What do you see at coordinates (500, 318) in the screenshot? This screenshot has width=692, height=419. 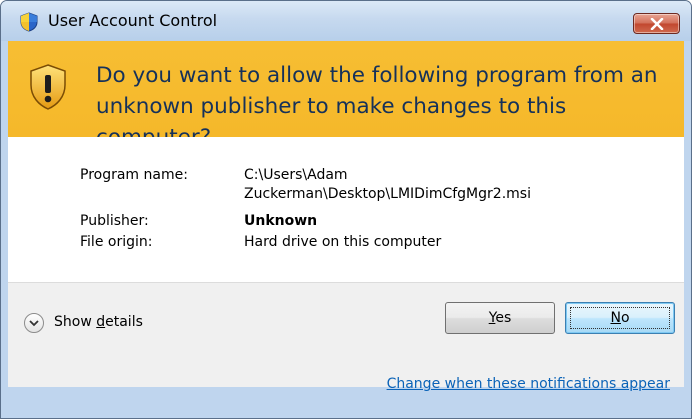 I see `yes-button: Yes` at bounding box center [500, 318].